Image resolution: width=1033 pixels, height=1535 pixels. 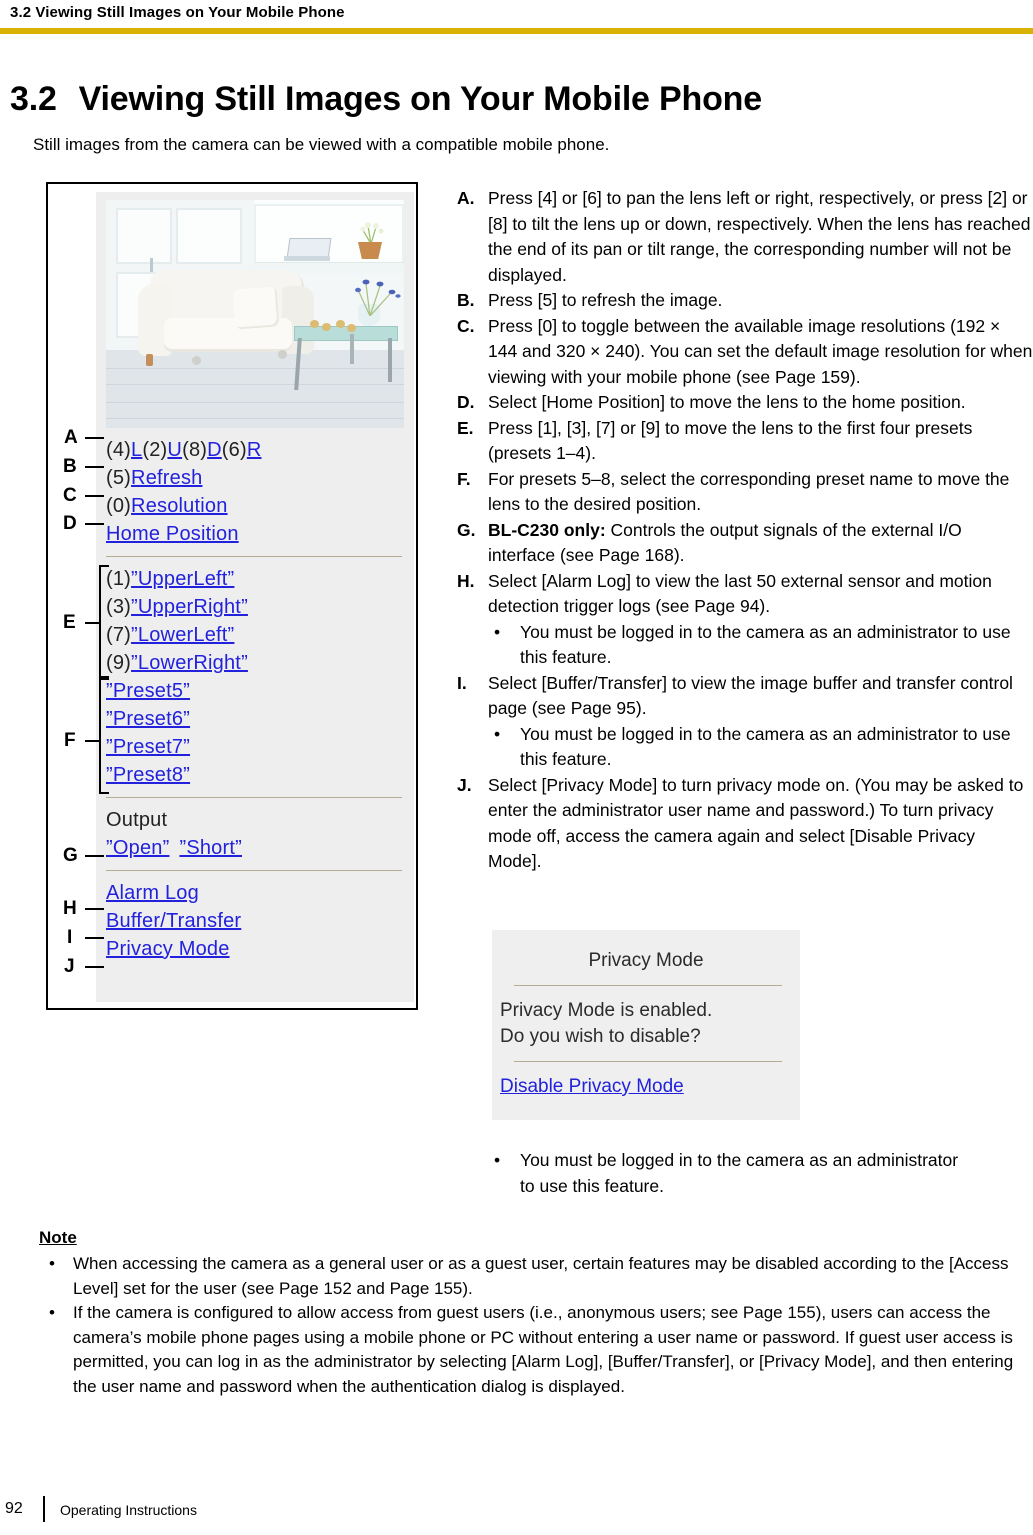 I want to click on key-2: (2), so click(x=155, y=450).